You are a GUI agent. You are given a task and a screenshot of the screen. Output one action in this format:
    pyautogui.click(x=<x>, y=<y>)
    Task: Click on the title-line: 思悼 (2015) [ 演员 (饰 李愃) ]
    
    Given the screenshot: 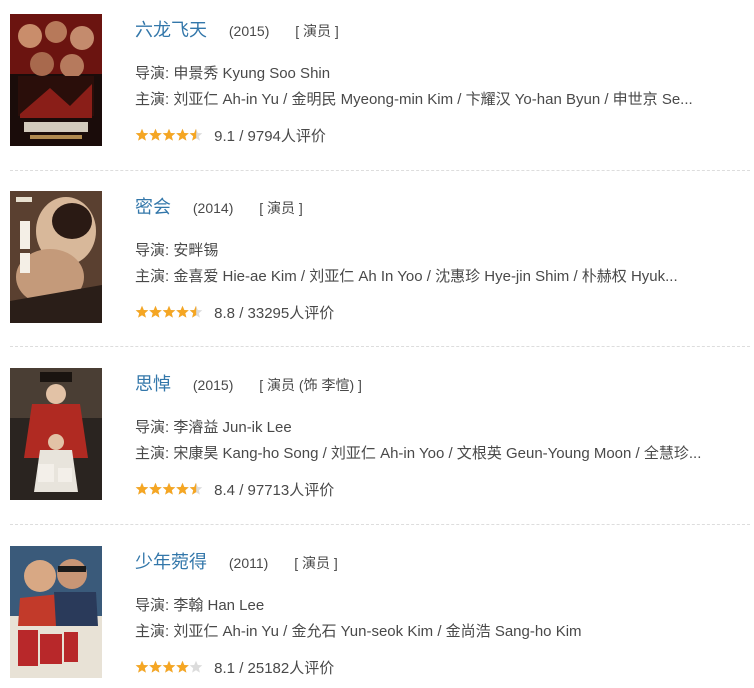 What is the action you would take?
    pyautogui.click(x=248, y=382)
    